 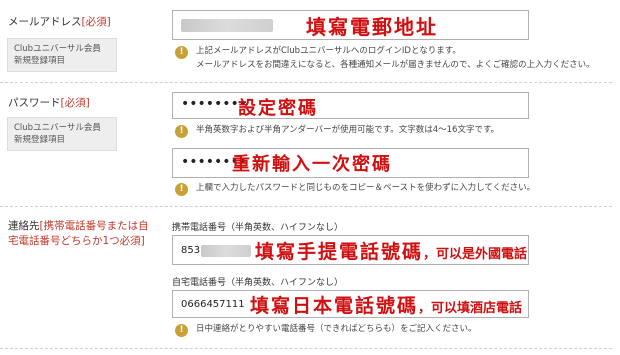 What do you see at coordinates (213, 304) in the screenshot?
I see `home-phone-value: 0666457111` at bounding box center [213, 304].